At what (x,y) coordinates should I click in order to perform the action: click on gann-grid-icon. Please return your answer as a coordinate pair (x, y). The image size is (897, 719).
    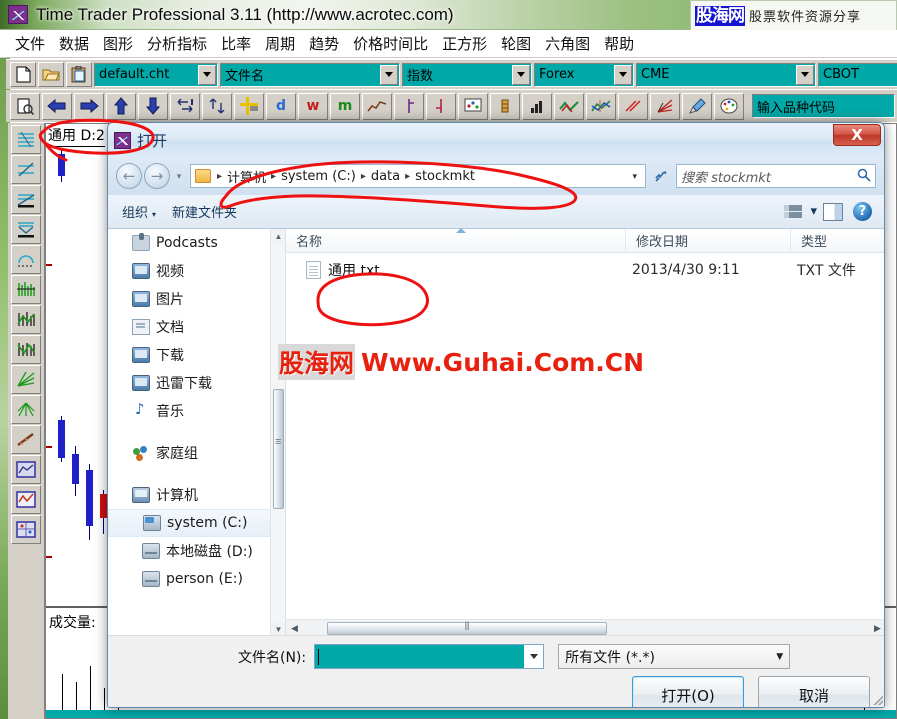
    Looking at the image, I should click on (26, 409).